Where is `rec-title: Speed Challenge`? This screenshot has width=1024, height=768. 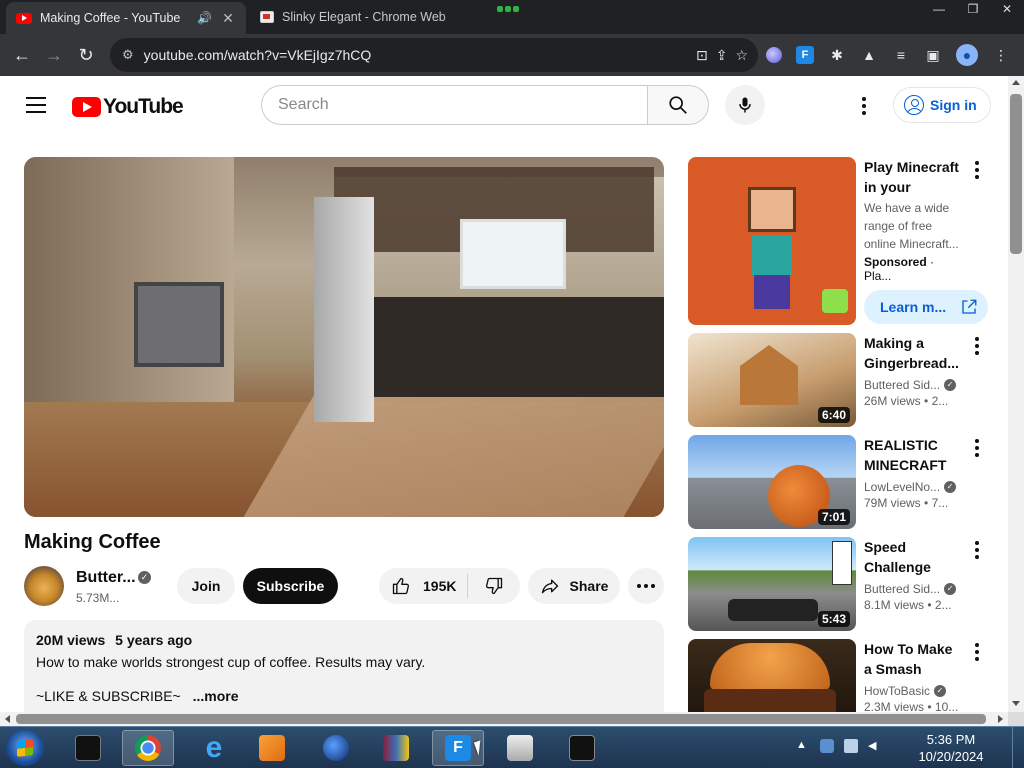 rec-title: Speed Challenge is located at coordinates (914, 557).